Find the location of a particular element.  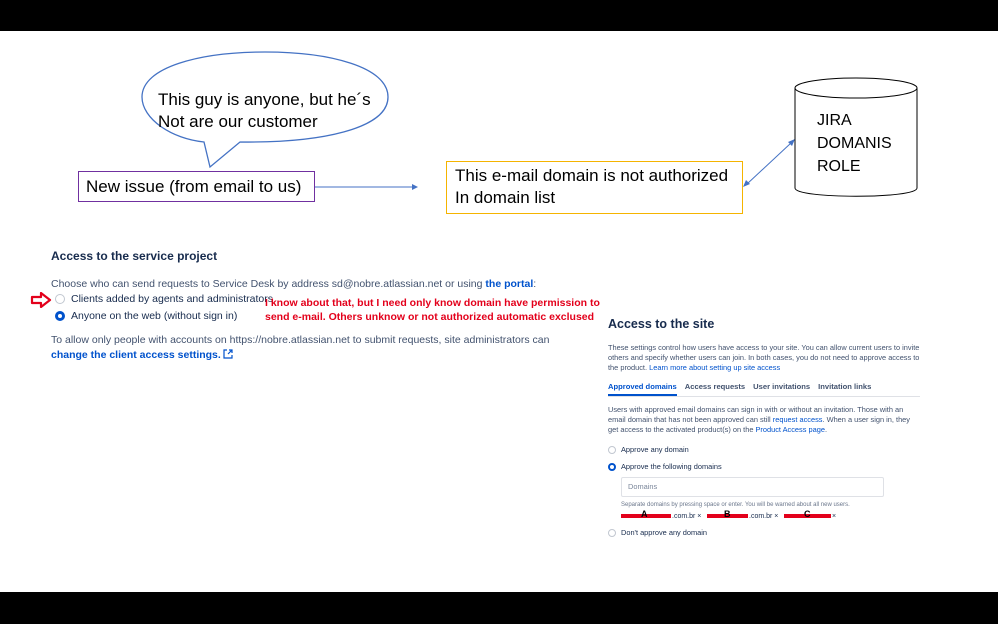

learn-more-link: Learn more about setting up site access is located at coordinates (714, 367).